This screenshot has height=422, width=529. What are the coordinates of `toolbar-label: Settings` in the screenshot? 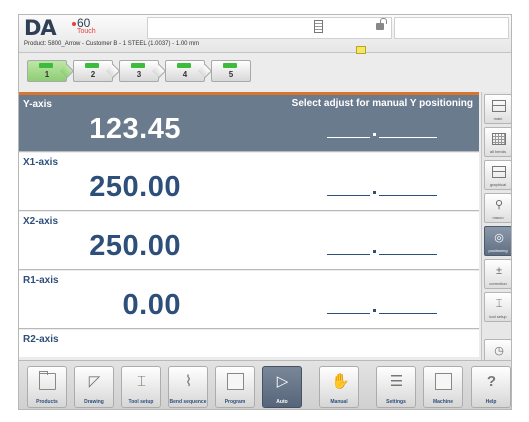 It's located at (396, 402).